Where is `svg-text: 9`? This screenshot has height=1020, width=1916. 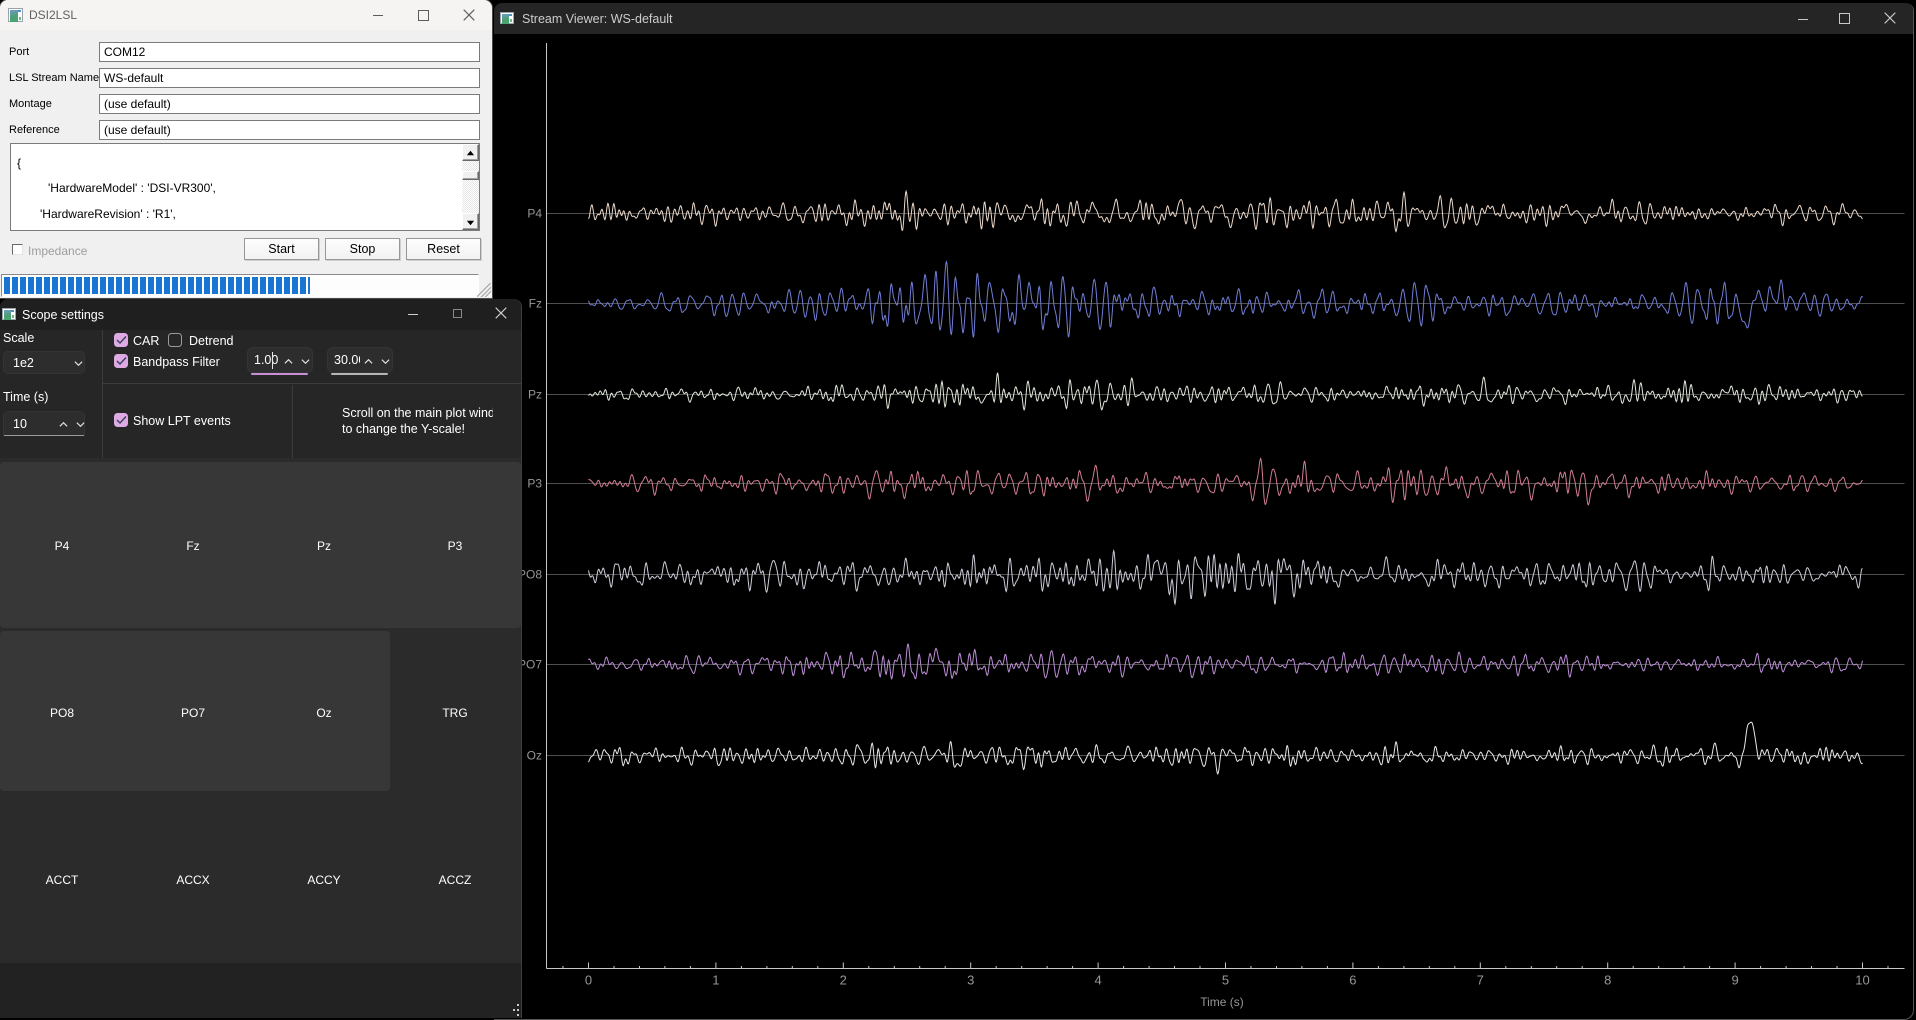
svg-text: 9 is located at coordinates (1734, 980).